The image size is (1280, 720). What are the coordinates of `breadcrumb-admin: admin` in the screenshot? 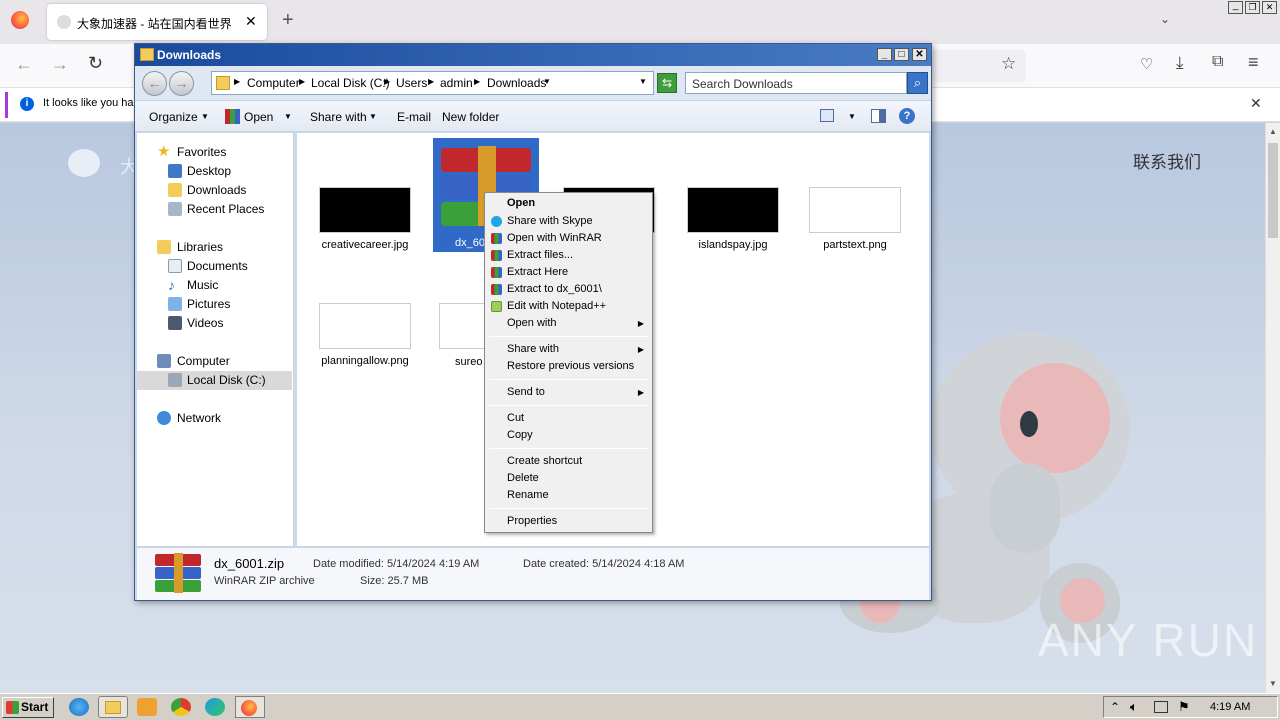 It's located at (456, 83).